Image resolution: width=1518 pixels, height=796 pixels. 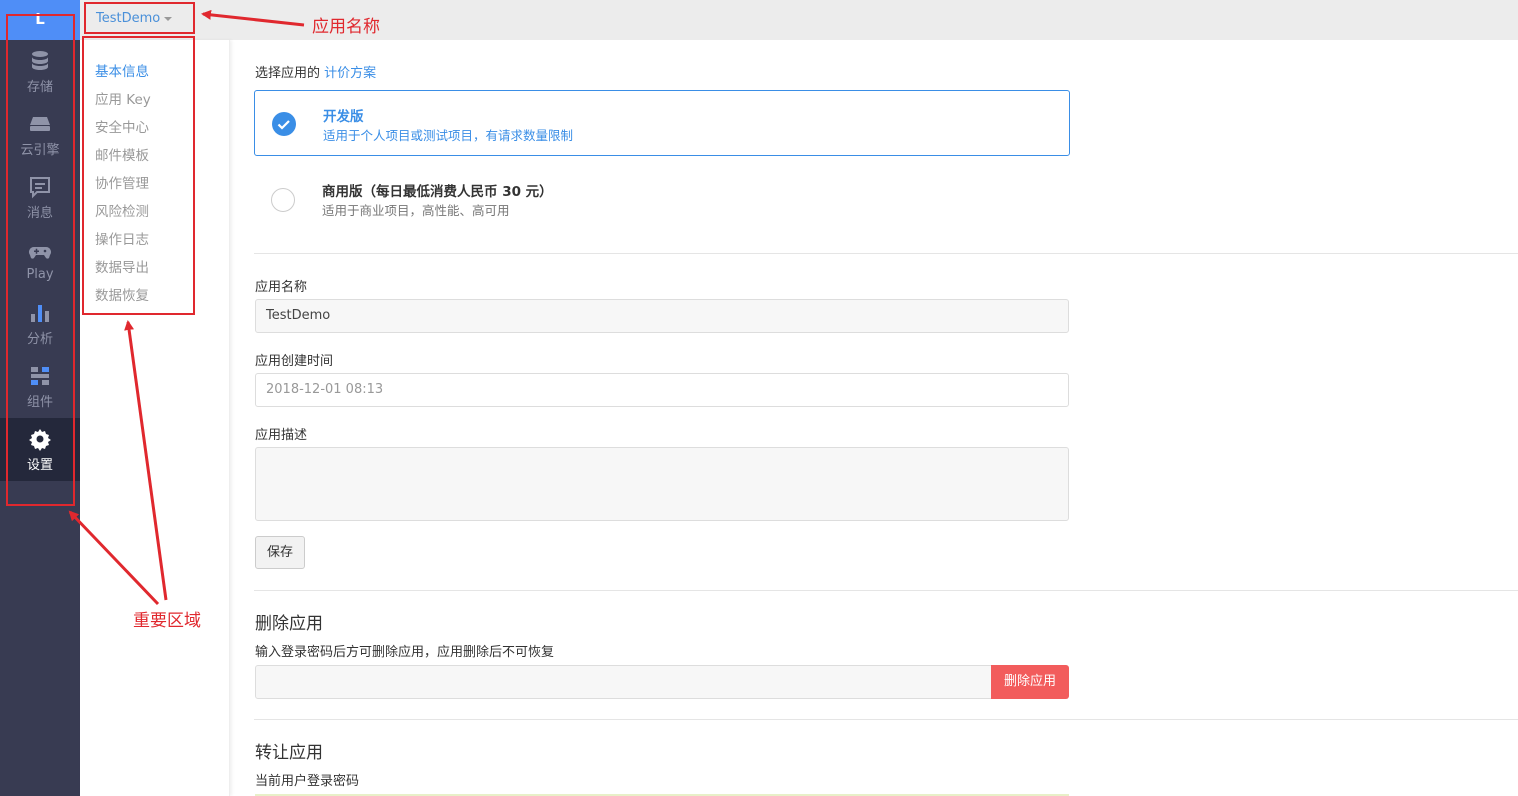 What do you see at coordinates (343, 117) in the screenshot?
I see `plan-title: 开发版` at bounding box center [343, 117].